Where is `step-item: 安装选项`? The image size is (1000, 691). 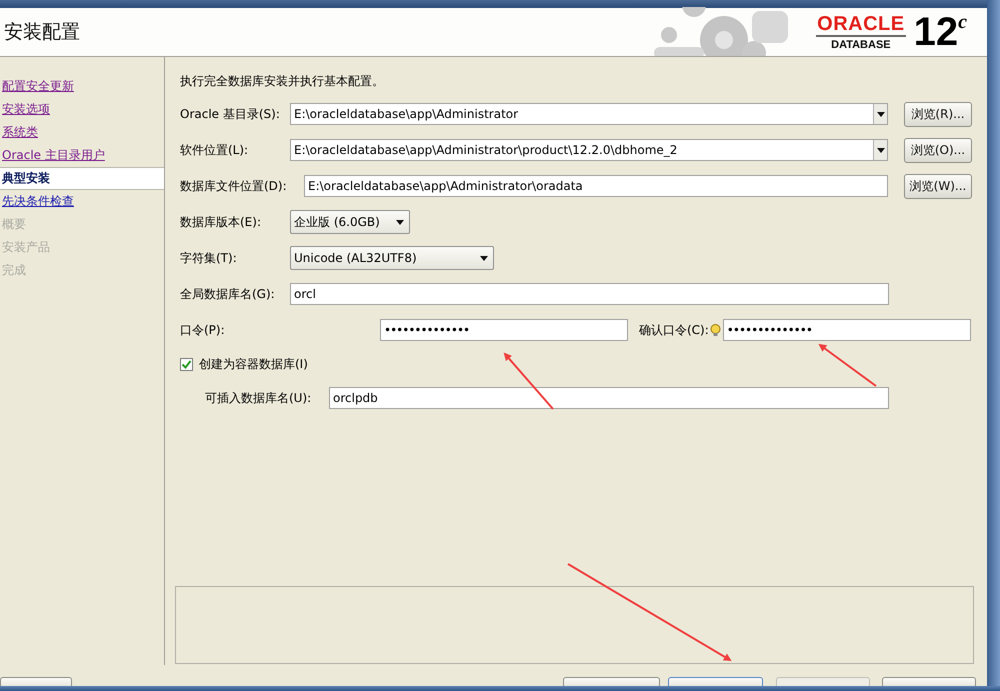
step-item: 安装选项 is located at coordinates (82, 109).